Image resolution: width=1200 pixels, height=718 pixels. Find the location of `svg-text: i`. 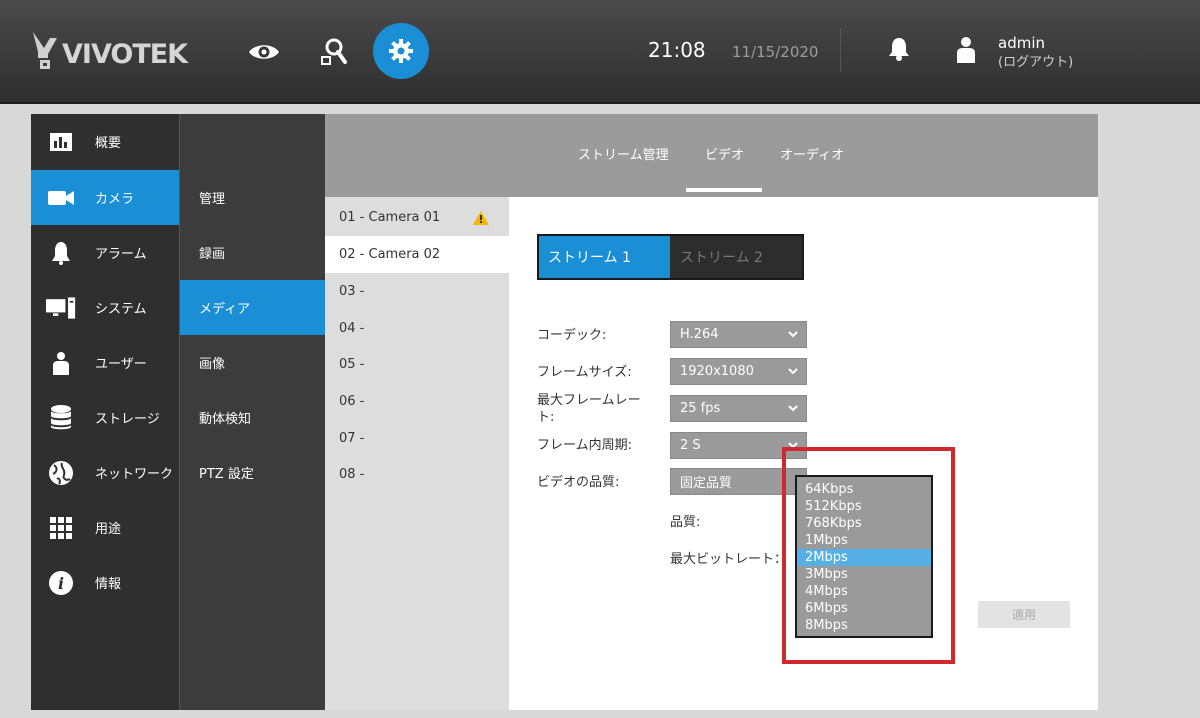

svg-text: i is located at coordinates (61, 583).